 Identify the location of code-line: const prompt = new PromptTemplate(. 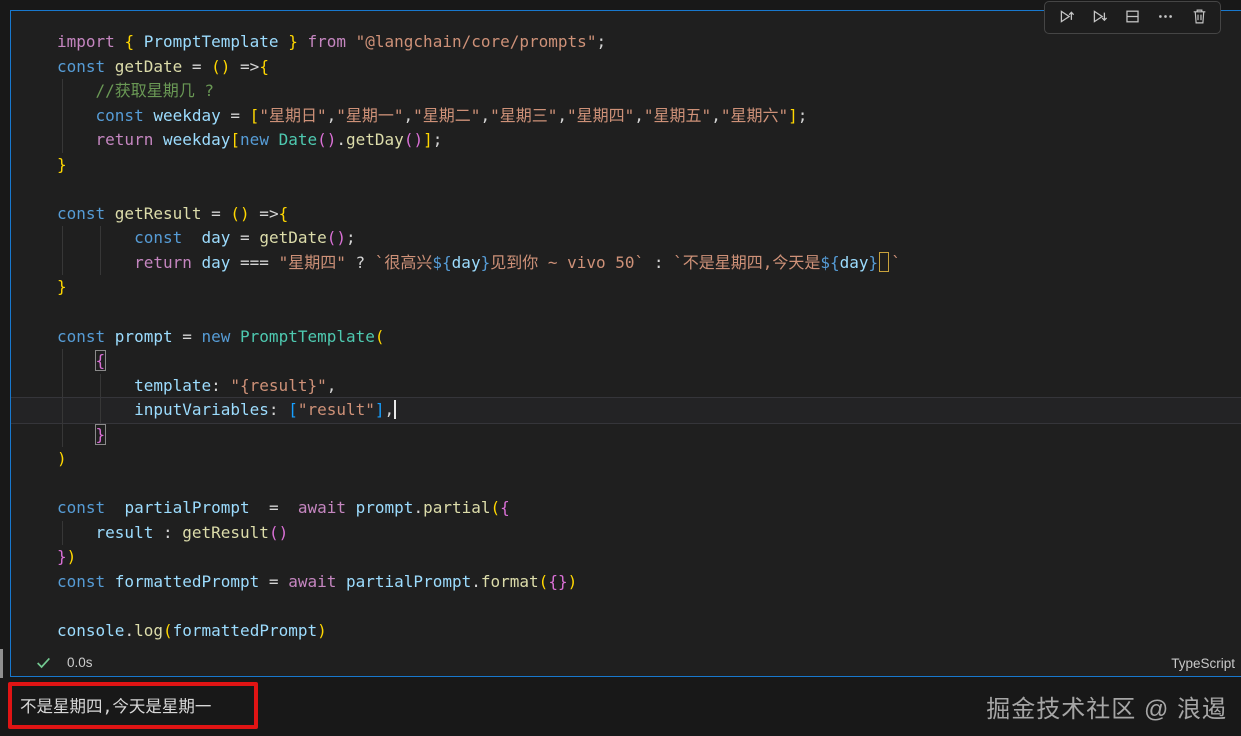
(626, 337).